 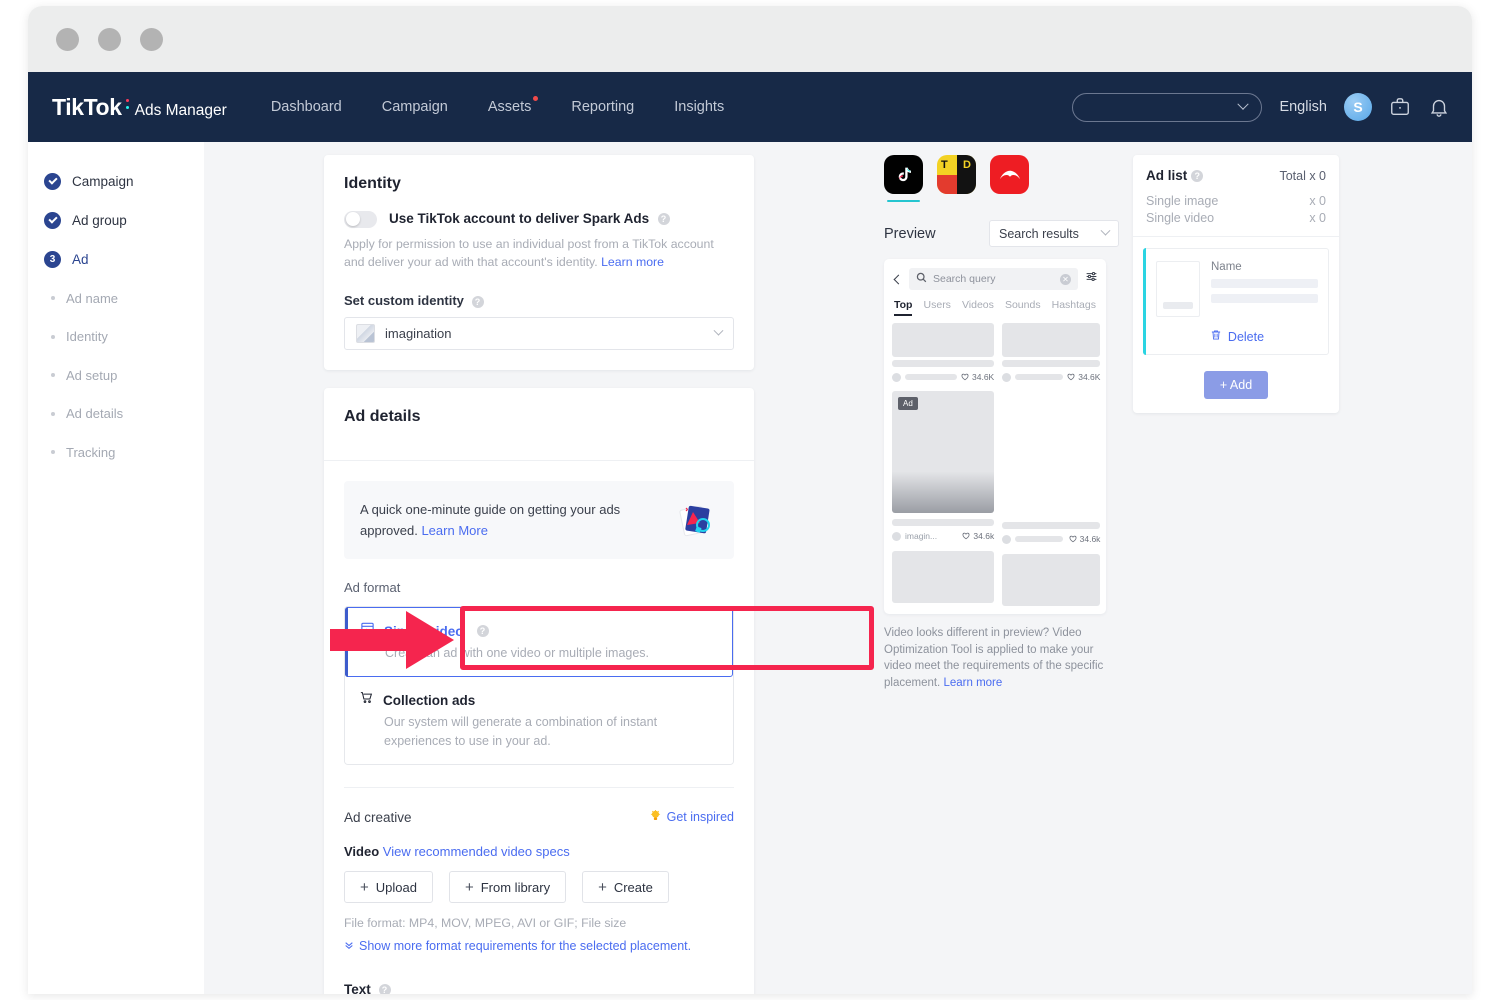 I want to click on briefcase-icon, so click(x=1400, y=107).